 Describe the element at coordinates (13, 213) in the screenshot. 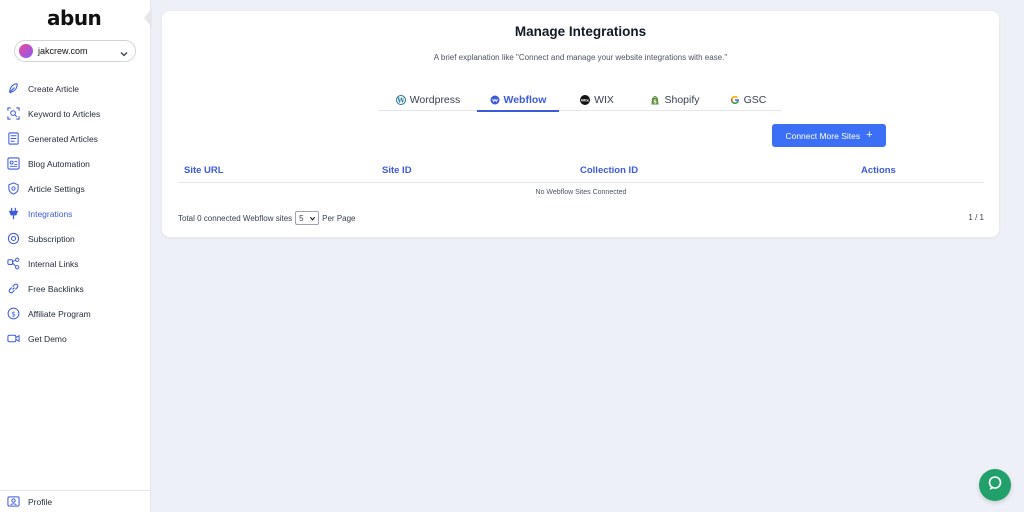

I see `plug-icon` at that location.